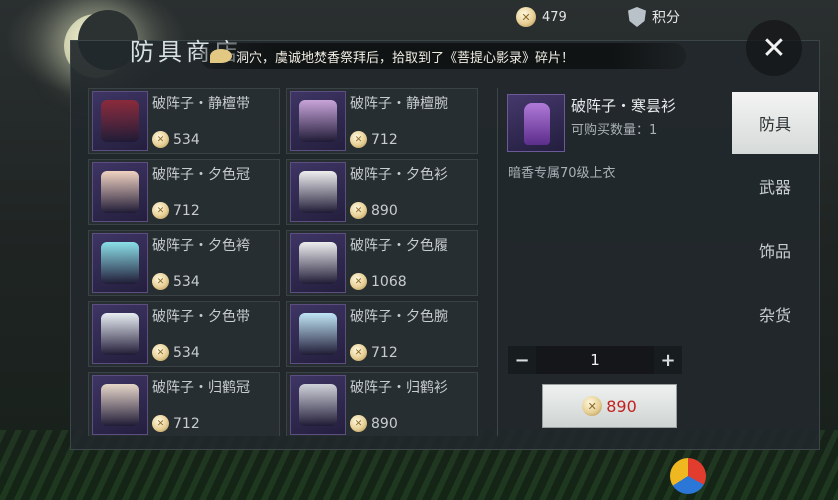 This screenshot has width=838, height=500. I want to click on shield-icon, so click(637, 17).